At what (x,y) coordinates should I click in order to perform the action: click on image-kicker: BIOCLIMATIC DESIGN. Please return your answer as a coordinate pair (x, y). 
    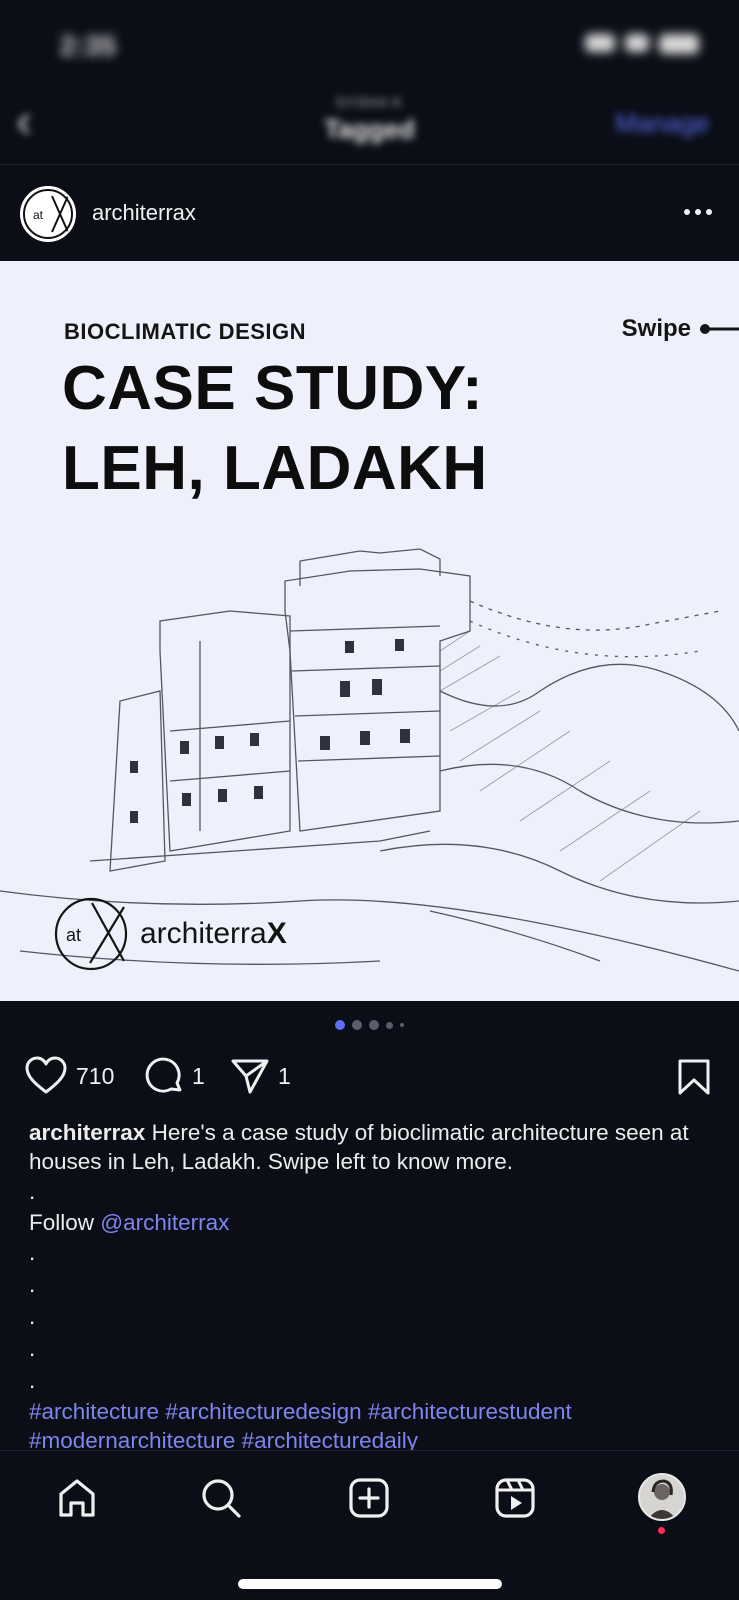
    Looking at the image, I should click on (185, 331).